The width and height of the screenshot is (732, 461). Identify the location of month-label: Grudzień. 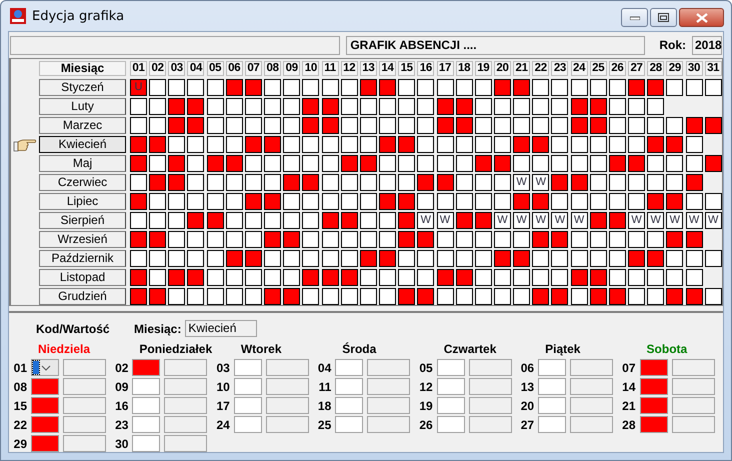
(82, 296).